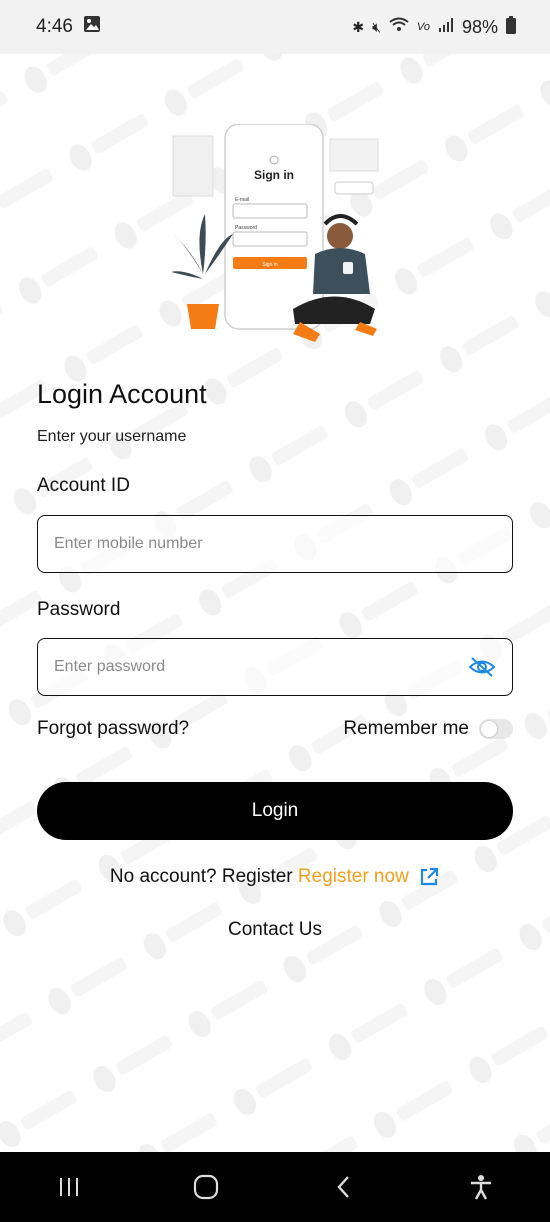  Describe the element at coordinates (496, 729) in the screenshot. I see `remember-me-toggle` at that location.